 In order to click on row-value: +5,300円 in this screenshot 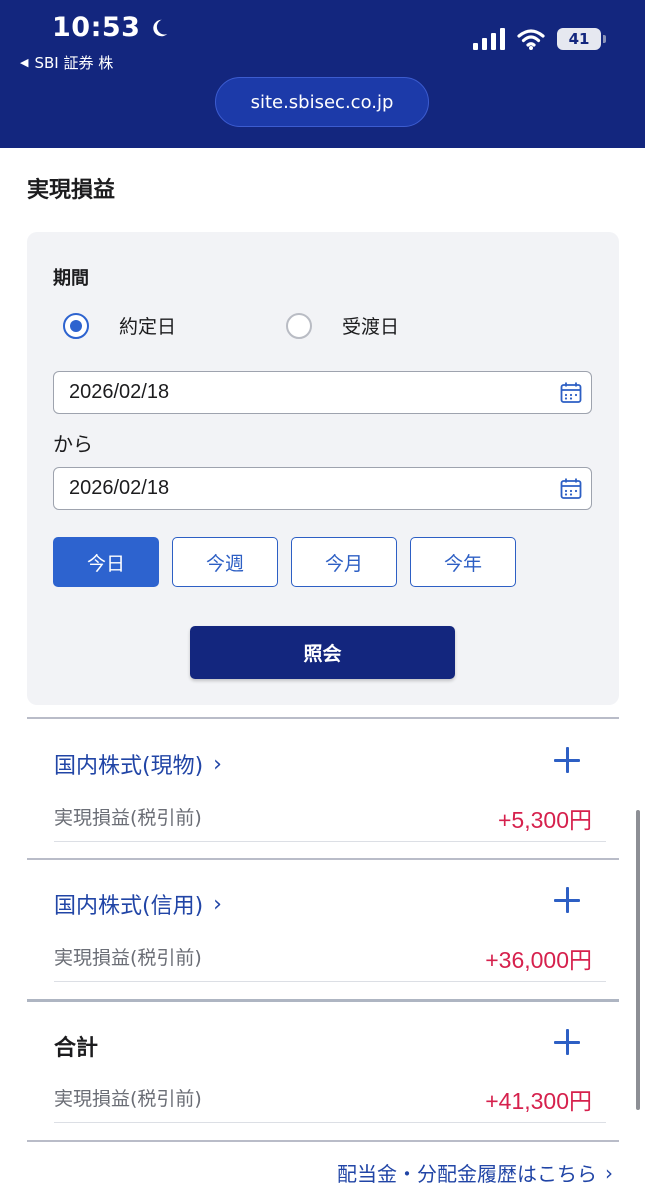, I will do `click(545, 820)`.